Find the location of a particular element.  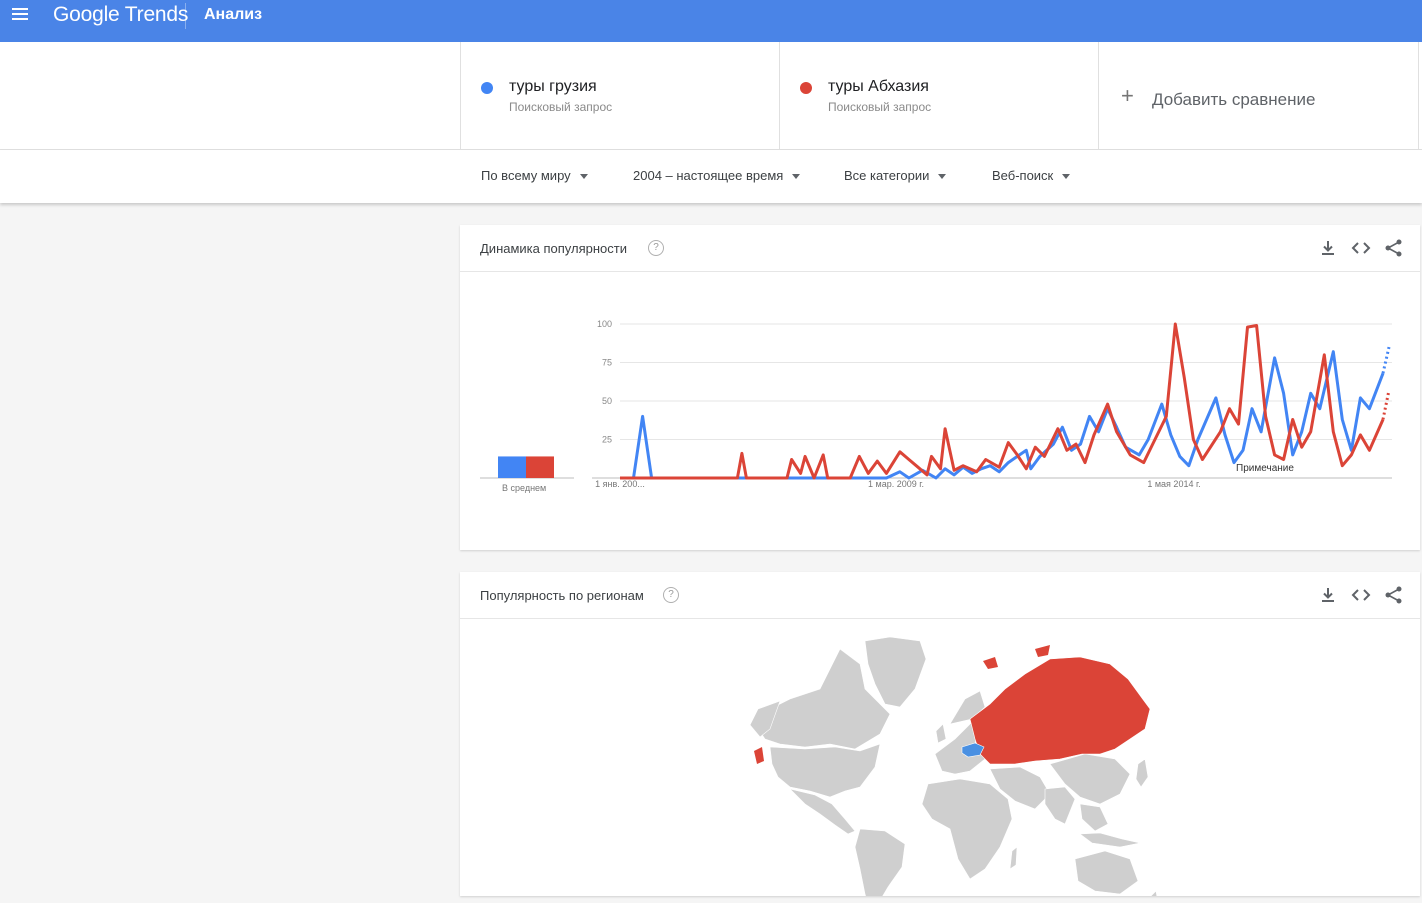

search-type-filter-dropdown: Веб-поиск is located at coordinates (1031, 175).